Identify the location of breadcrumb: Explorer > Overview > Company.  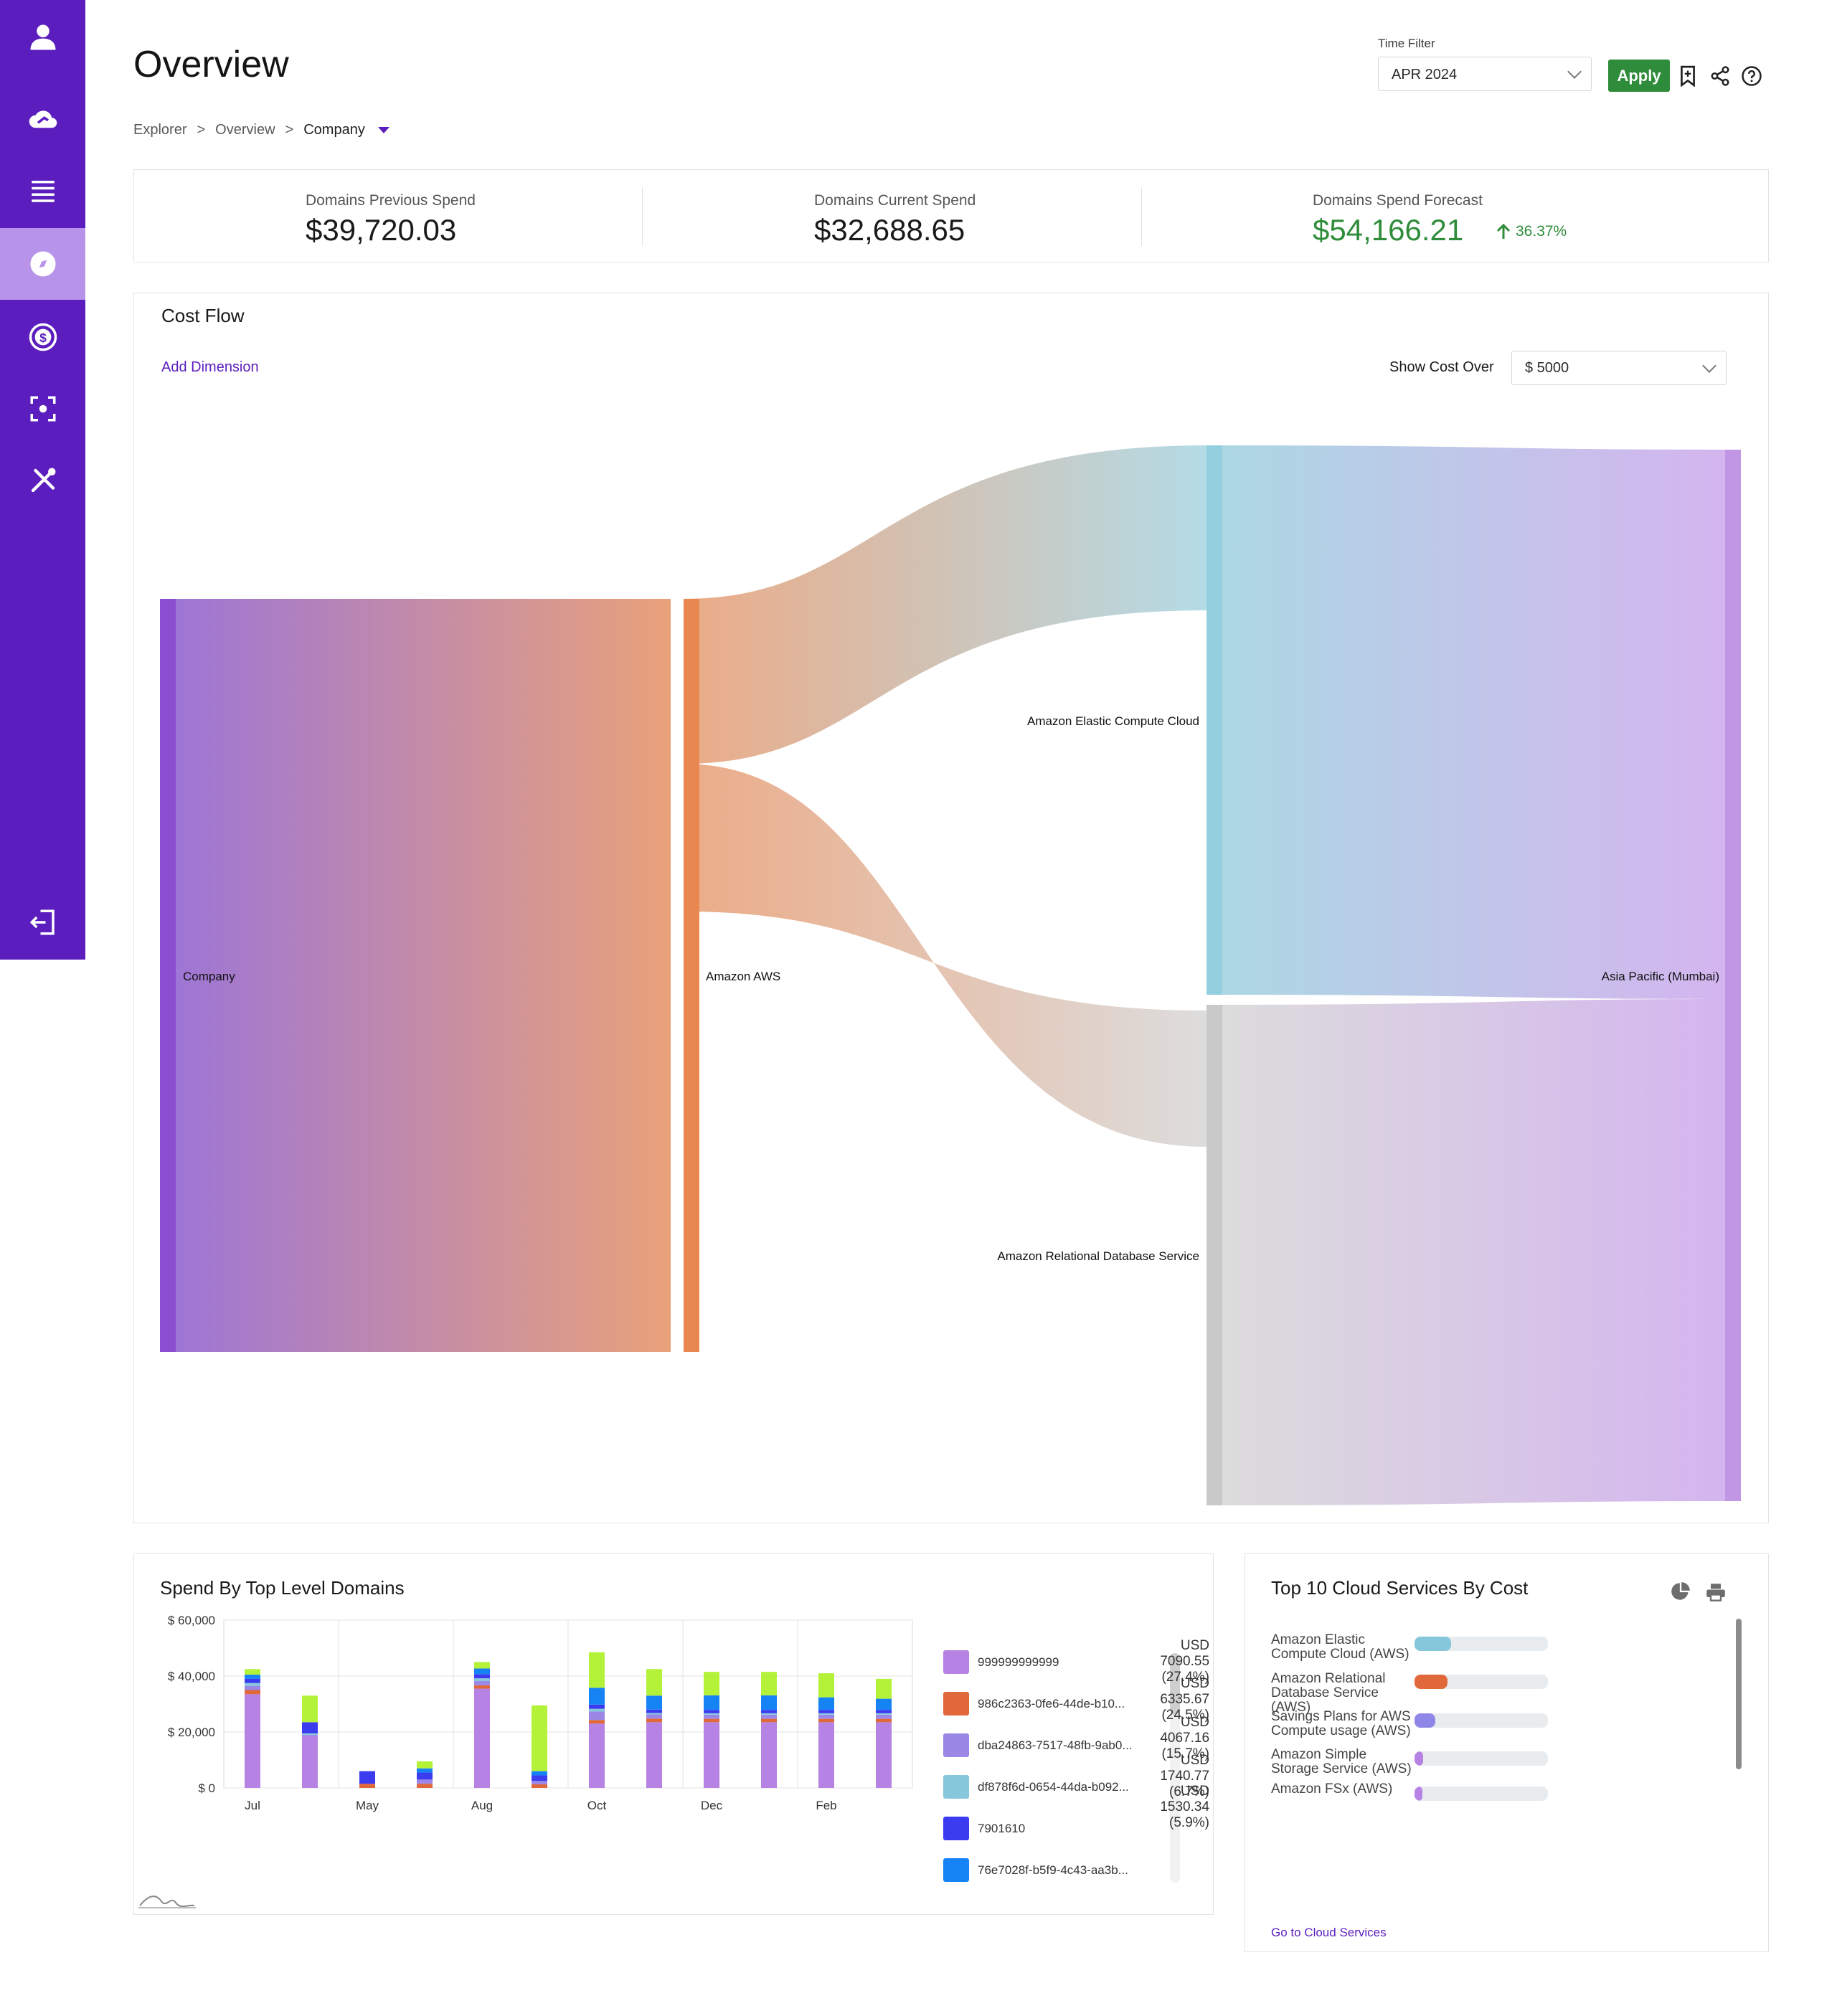
(261, 130).